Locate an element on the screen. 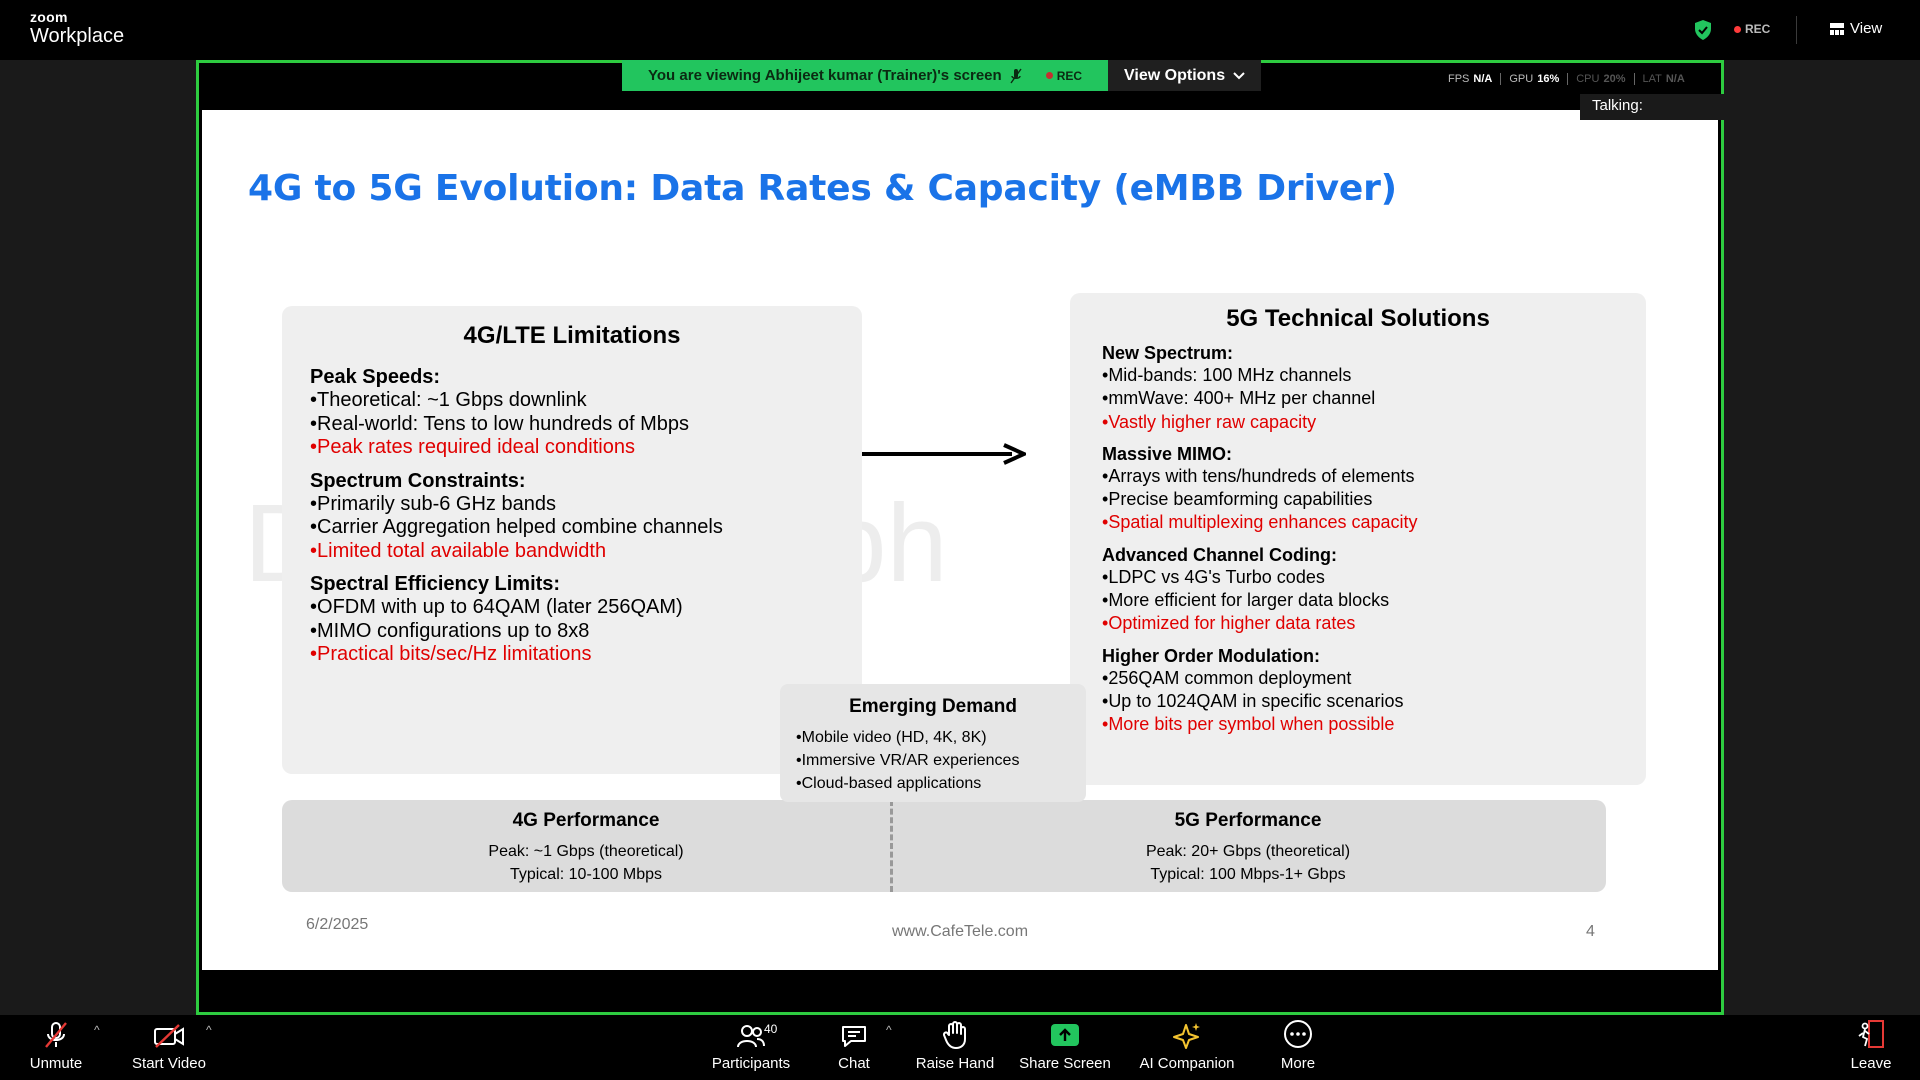 This screenshot has height=1080, width=1920. list-item-highlight: Optimized for higher data rates is located at coordinates (1358, 623).